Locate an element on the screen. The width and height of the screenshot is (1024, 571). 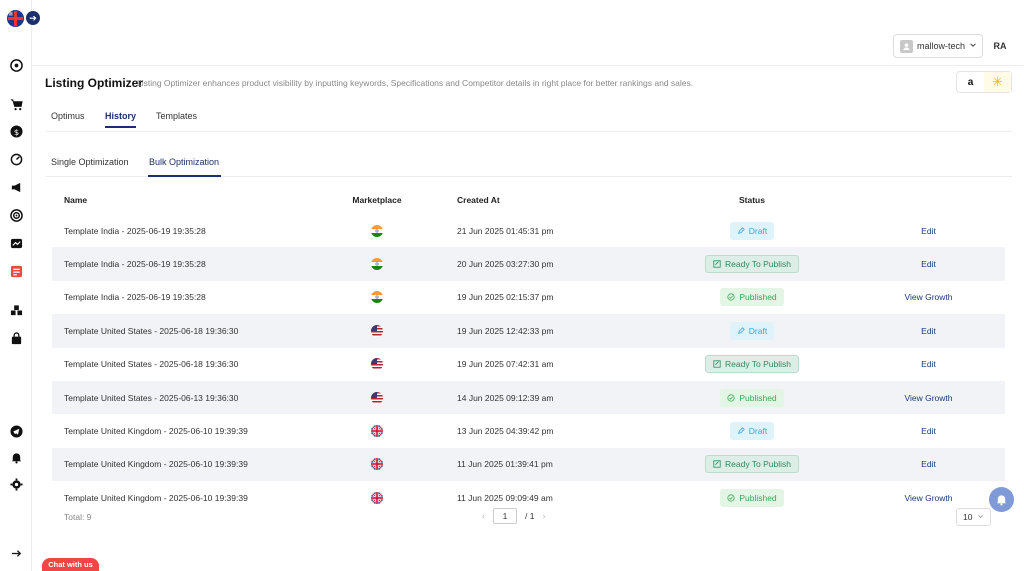
pagination: ‹ 1 / 1 › is located at coordinates (513, 516).